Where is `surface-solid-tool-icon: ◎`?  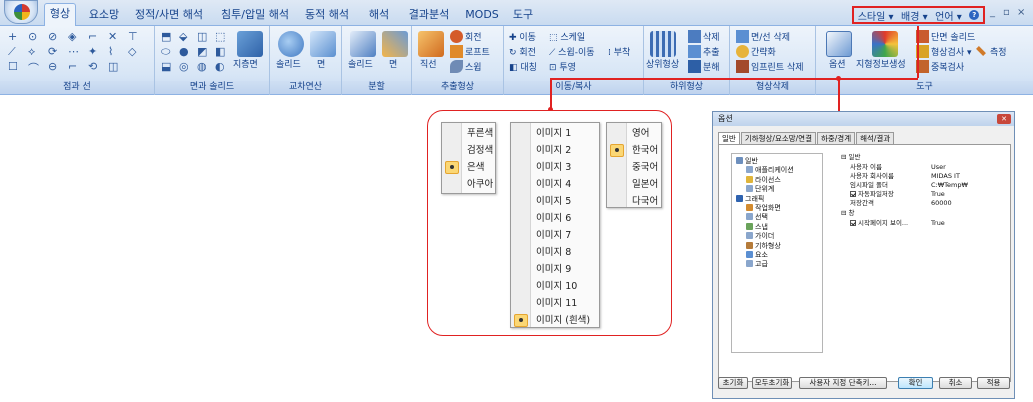
surface-solid-tool-icon: ◎ is located at coordinates (184, 66).